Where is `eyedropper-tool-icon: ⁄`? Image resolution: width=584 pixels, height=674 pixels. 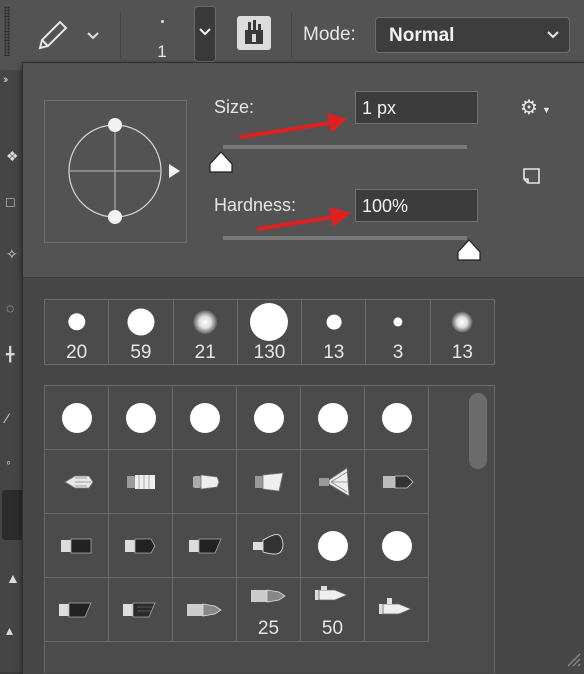 eyedropper-tool-icon: ⁄ is located at coordinates (13, 418).